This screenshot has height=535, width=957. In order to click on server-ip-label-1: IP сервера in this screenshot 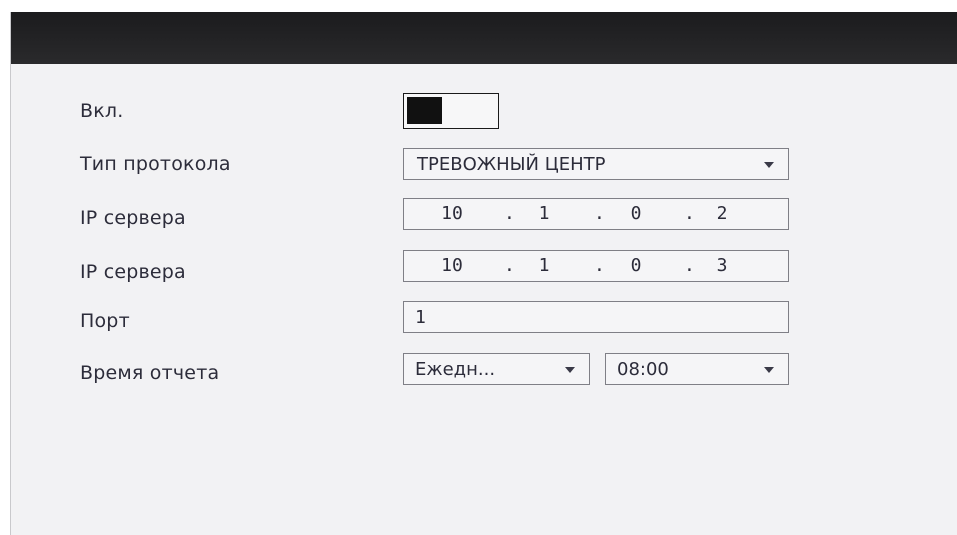, I will do `click(133, 218)`.